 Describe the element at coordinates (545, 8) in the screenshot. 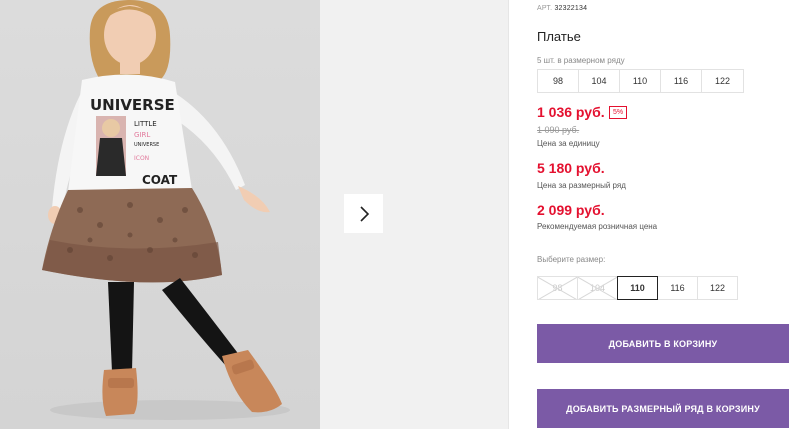

I see `article-label: АРТ.` at that location.